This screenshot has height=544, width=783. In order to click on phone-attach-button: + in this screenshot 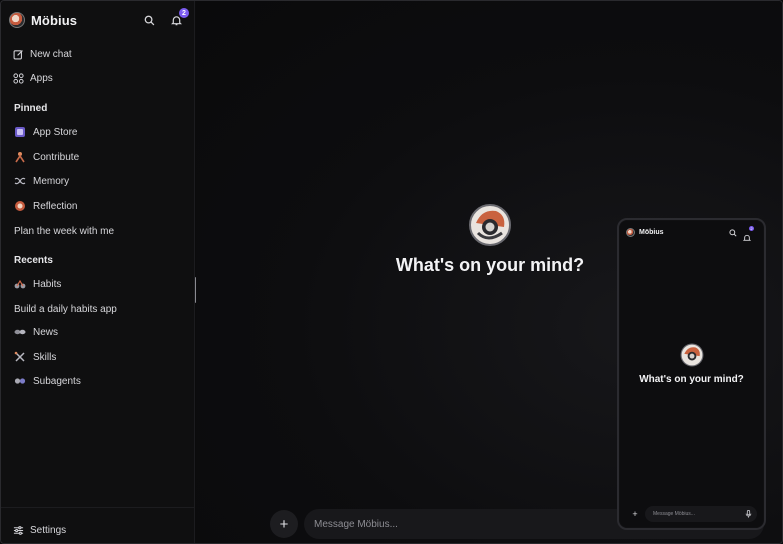, I will do `click(635, 514)`.